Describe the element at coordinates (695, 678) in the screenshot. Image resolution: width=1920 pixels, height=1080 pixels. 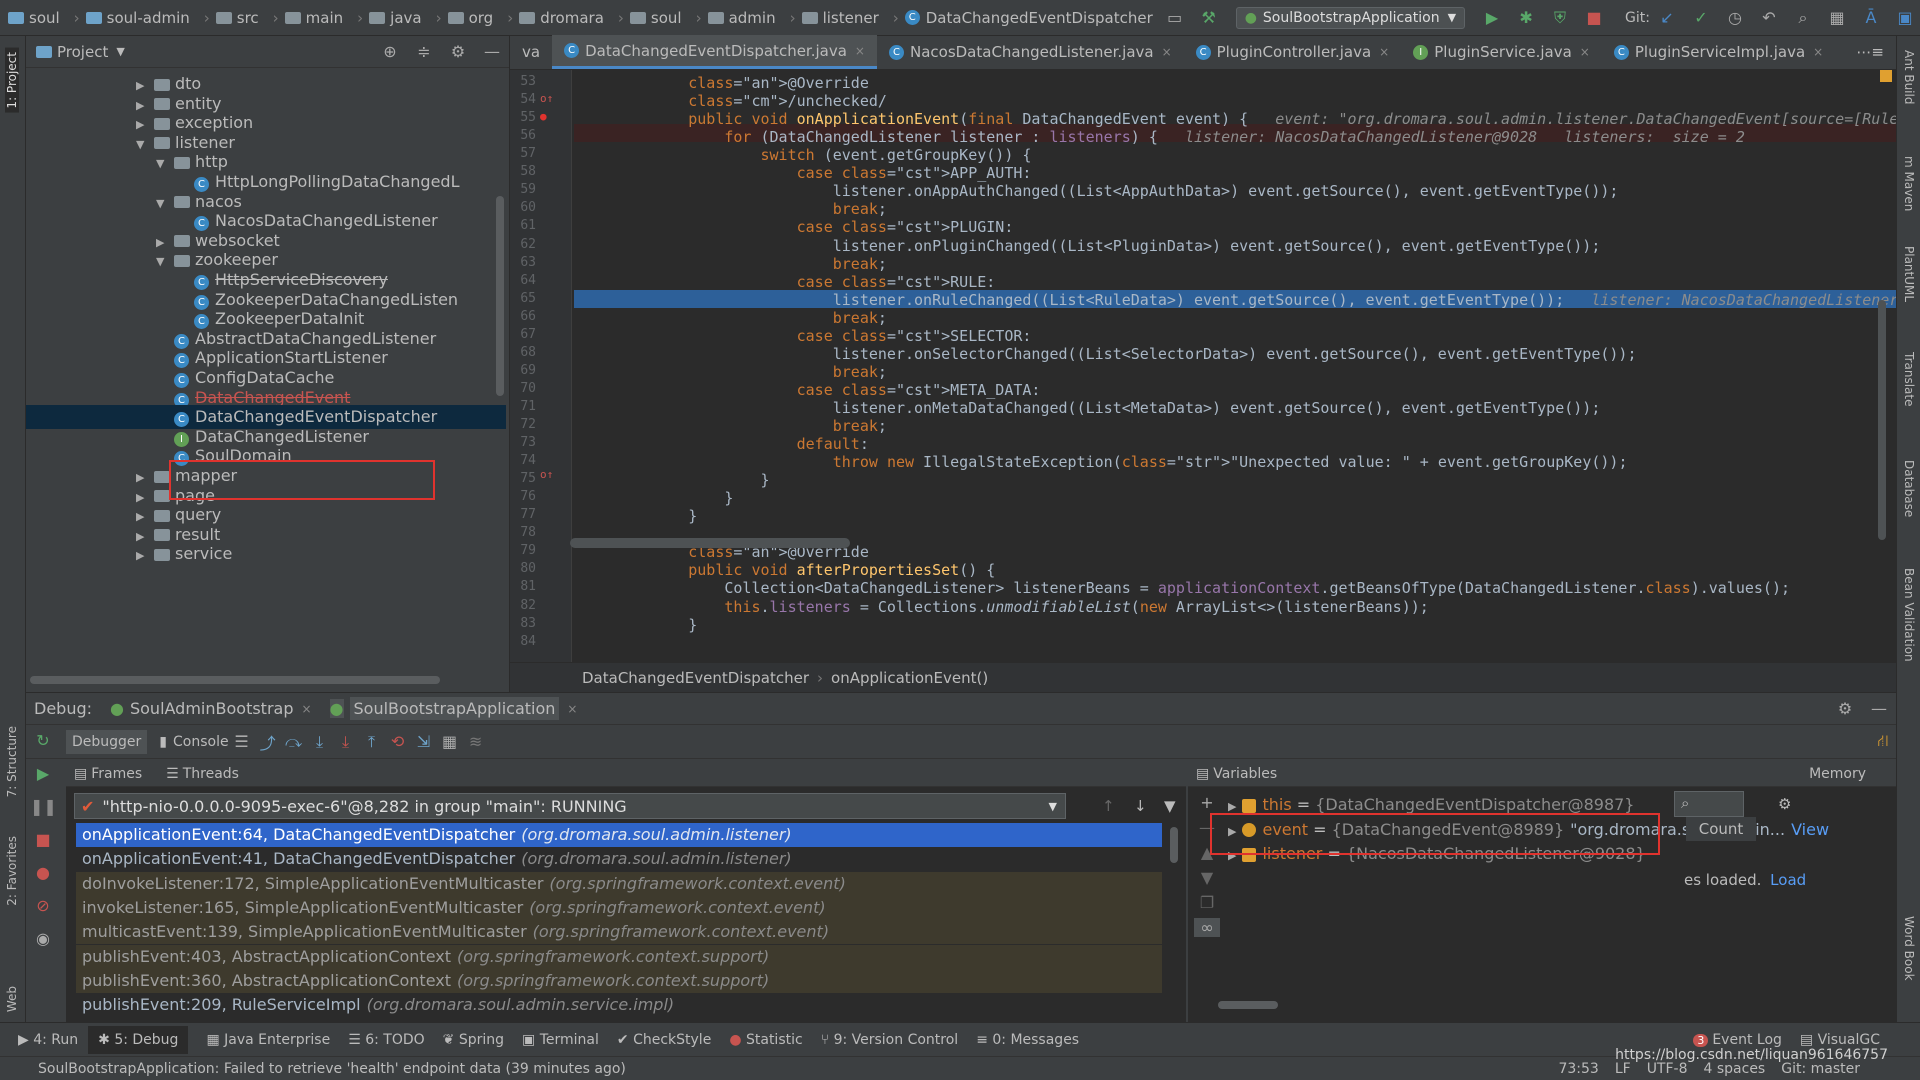
I see `breadcrumb-class: DataChangedEventDispatcher` at that location.